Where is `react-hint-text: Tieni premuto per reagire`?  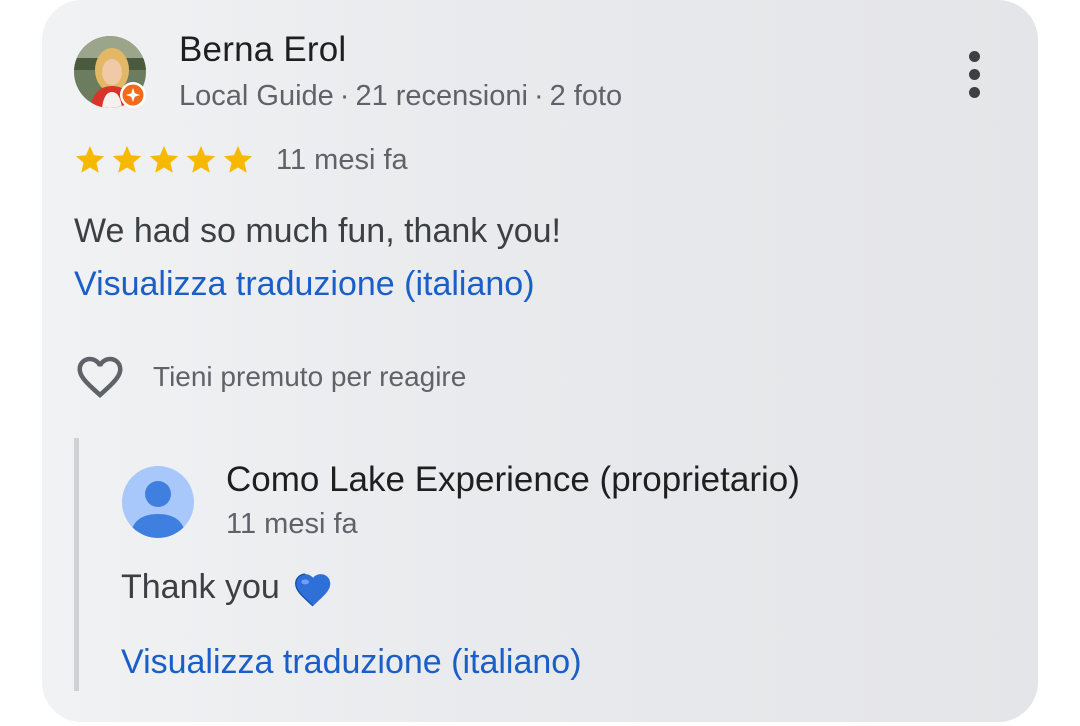
react-hint-text: Tieni premuto per reagire is located at coordinates (310, 376).